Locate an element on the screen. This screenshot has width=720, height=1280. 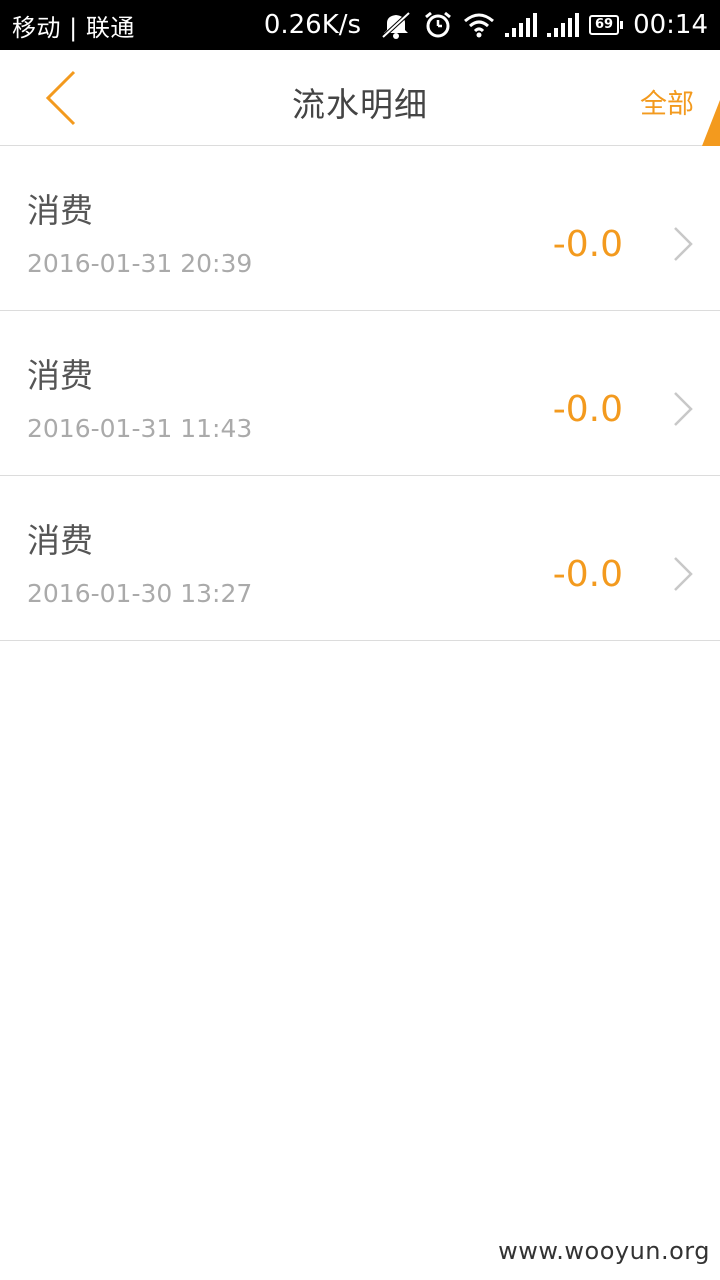
mute-icon is located at coordinates (396, 25).